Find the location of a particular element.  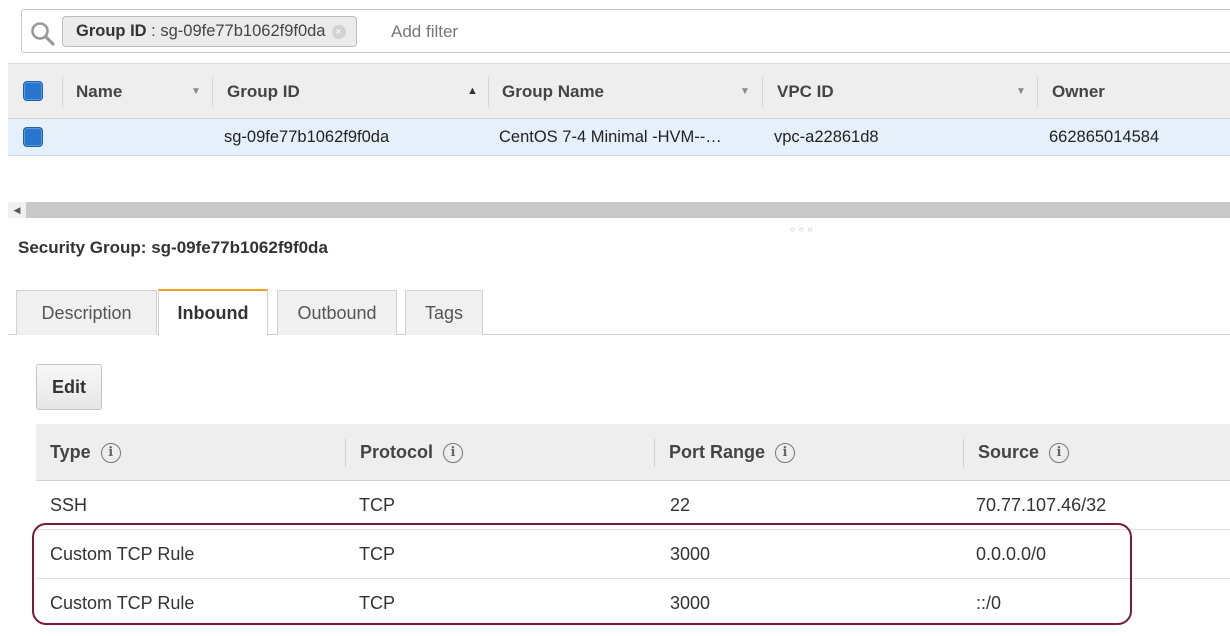

column-header-type-label: Type is located at coordinates (70, 452).